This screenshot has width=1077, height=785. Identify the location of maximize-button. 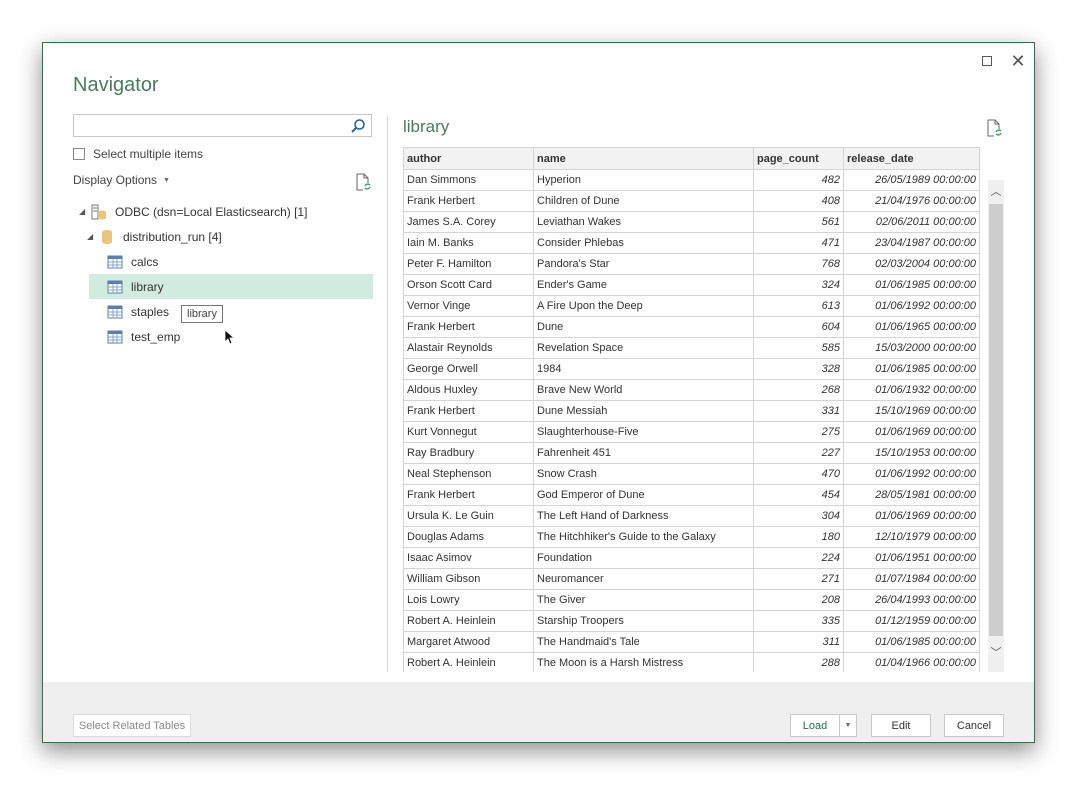
(987, 61).